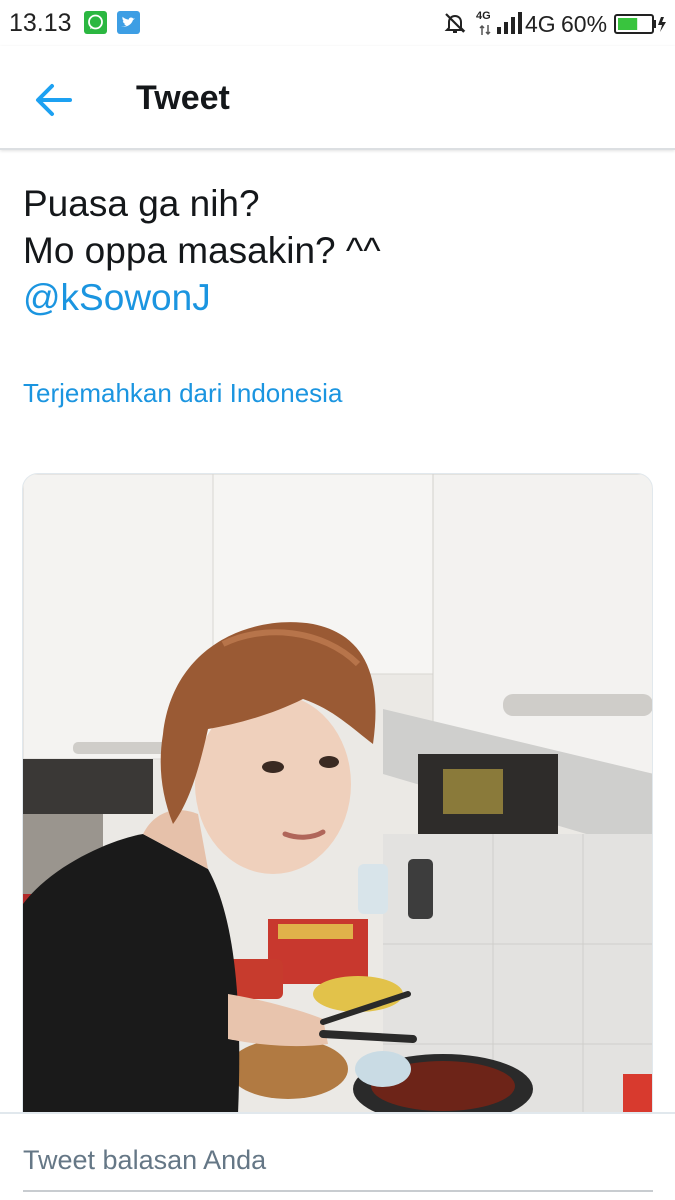  What do you see at coordinates (337, 23) in the screenshot?
I see `status-bar: 13.13 4G 4G 60%` at bounding box center [337, 23].